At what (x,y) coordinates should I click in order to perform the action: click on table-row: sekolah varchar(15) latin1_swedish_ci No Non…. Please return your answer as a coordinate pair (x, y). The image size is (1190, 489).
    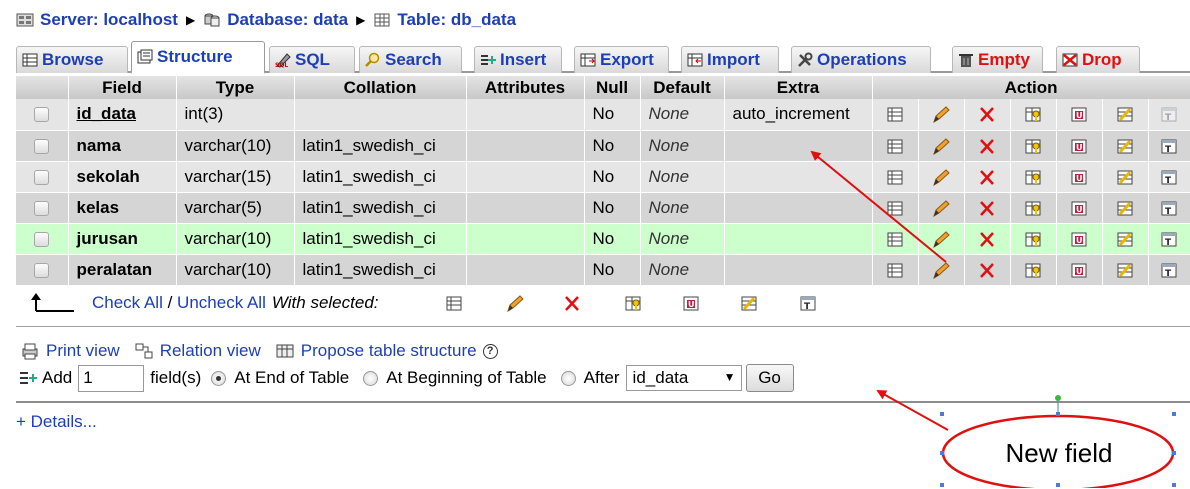
    Looking at the image, I should click on (603, 177).